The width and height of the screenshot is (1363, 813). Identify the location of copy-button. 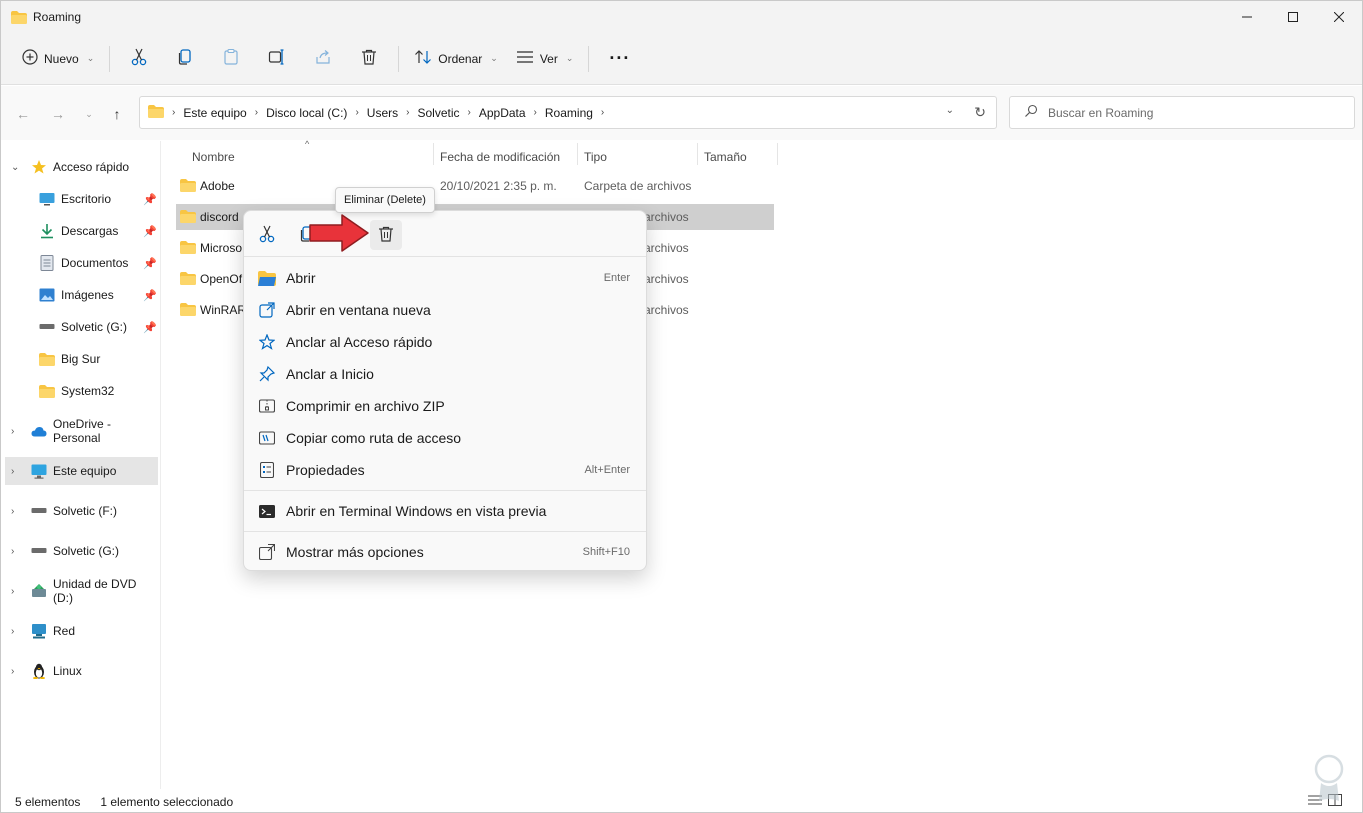
(185, 59).